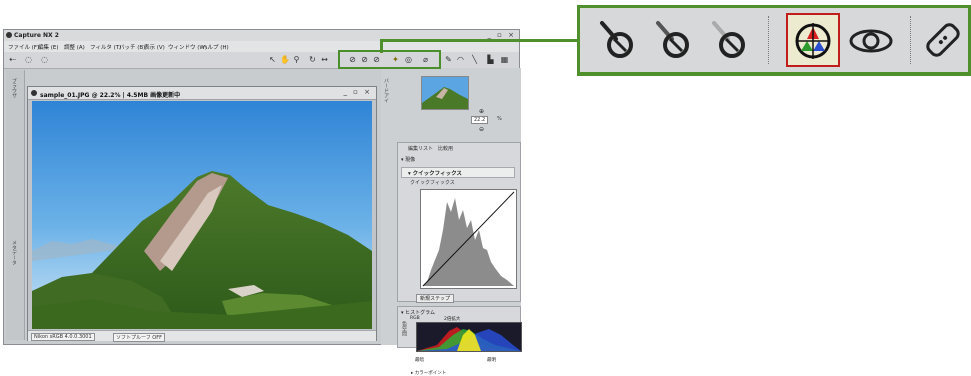 Image resolution: width=971 pixels, height=376 pixels. I want to click on menu-filter: フィルタ (T), so click(105, 47).